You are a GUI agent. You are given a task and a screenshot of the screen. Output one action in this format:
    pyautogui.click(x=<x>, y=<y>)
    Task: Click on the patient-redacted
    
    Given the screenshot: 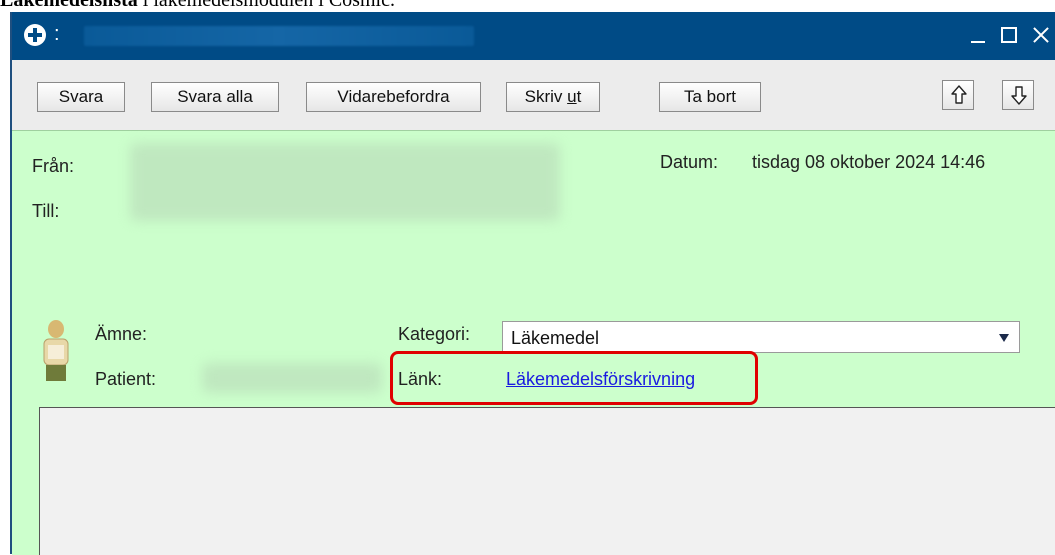 What is the action you would take?
    pyautogui.click(x=292, y=378)
    